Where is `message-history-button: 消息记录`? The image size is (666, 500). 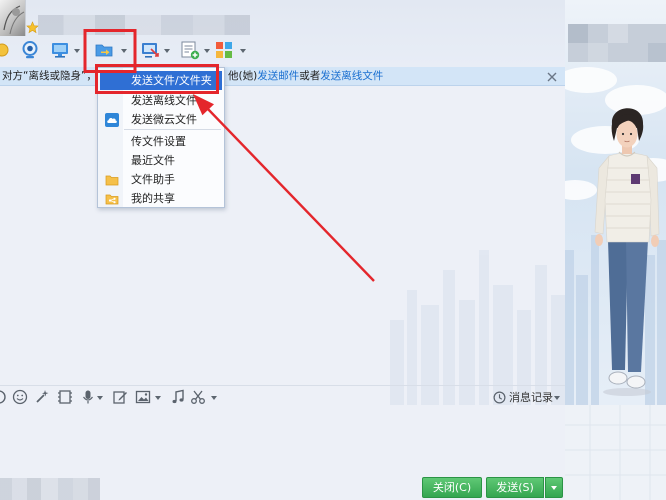
message-history-button: 消息记录 is located at coordinates (527, 397).